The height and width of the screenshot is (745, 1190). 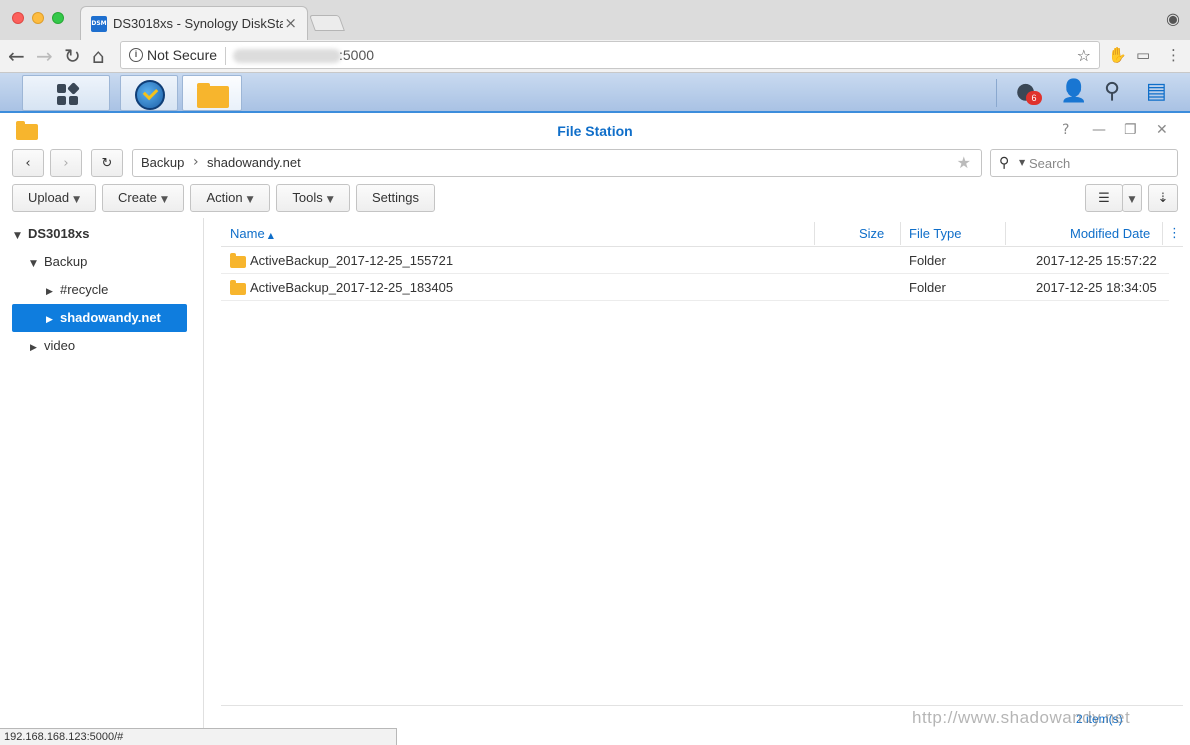 I want to click on view-mode-dropdown: ▼, so click(x=1132, y=198).